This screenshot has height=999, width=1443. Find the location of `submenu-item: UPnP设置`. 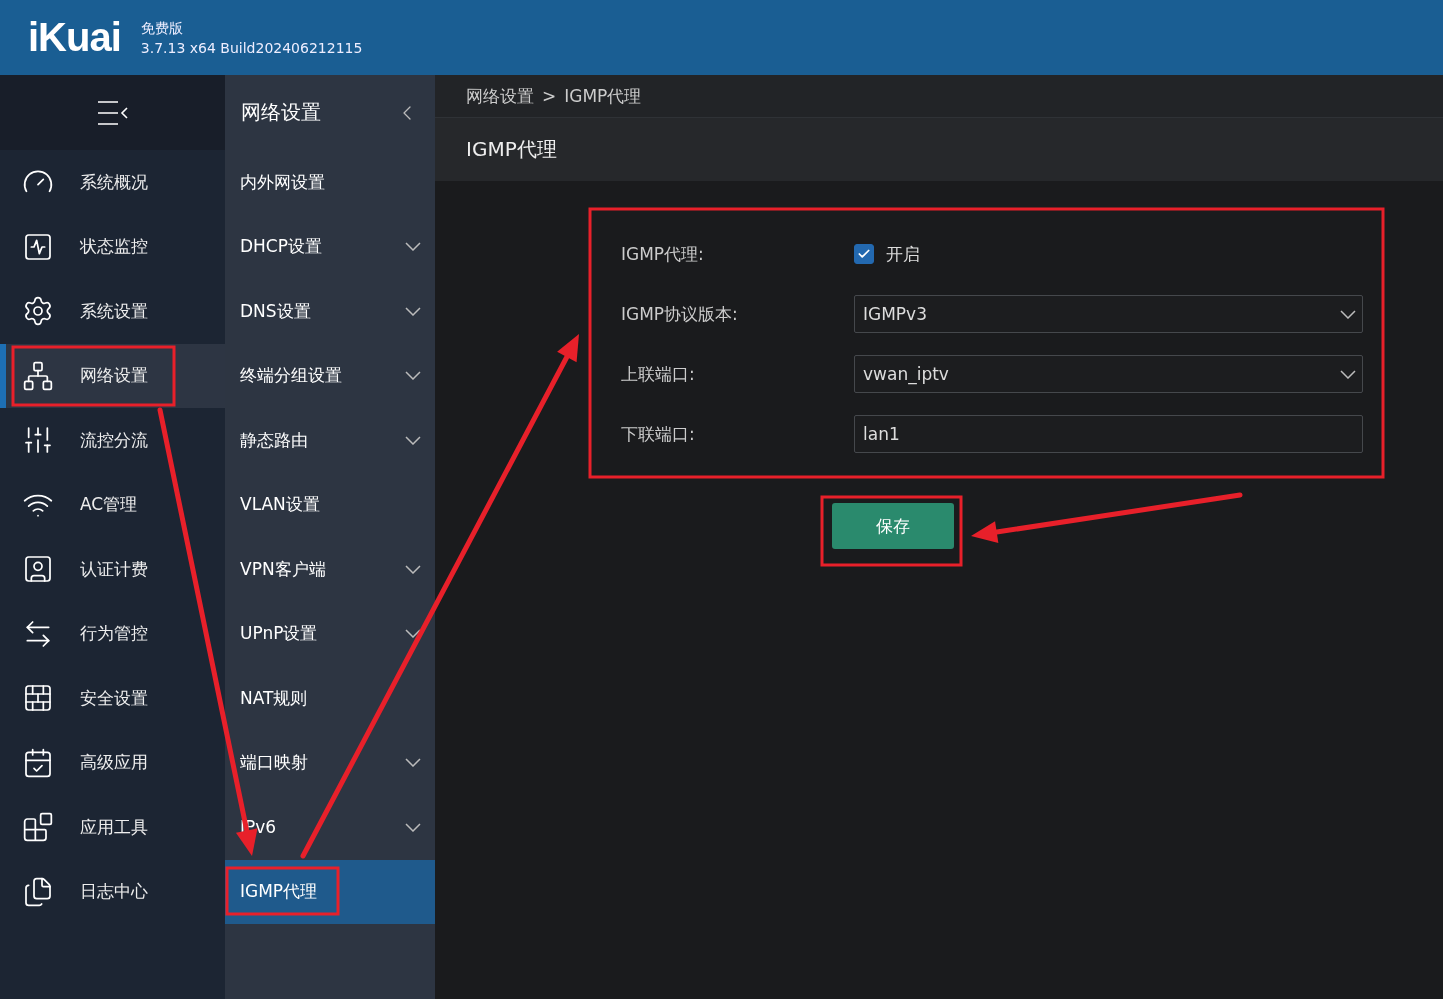

submenu-item: UPnP设置 is located at coordinates (330, 633).